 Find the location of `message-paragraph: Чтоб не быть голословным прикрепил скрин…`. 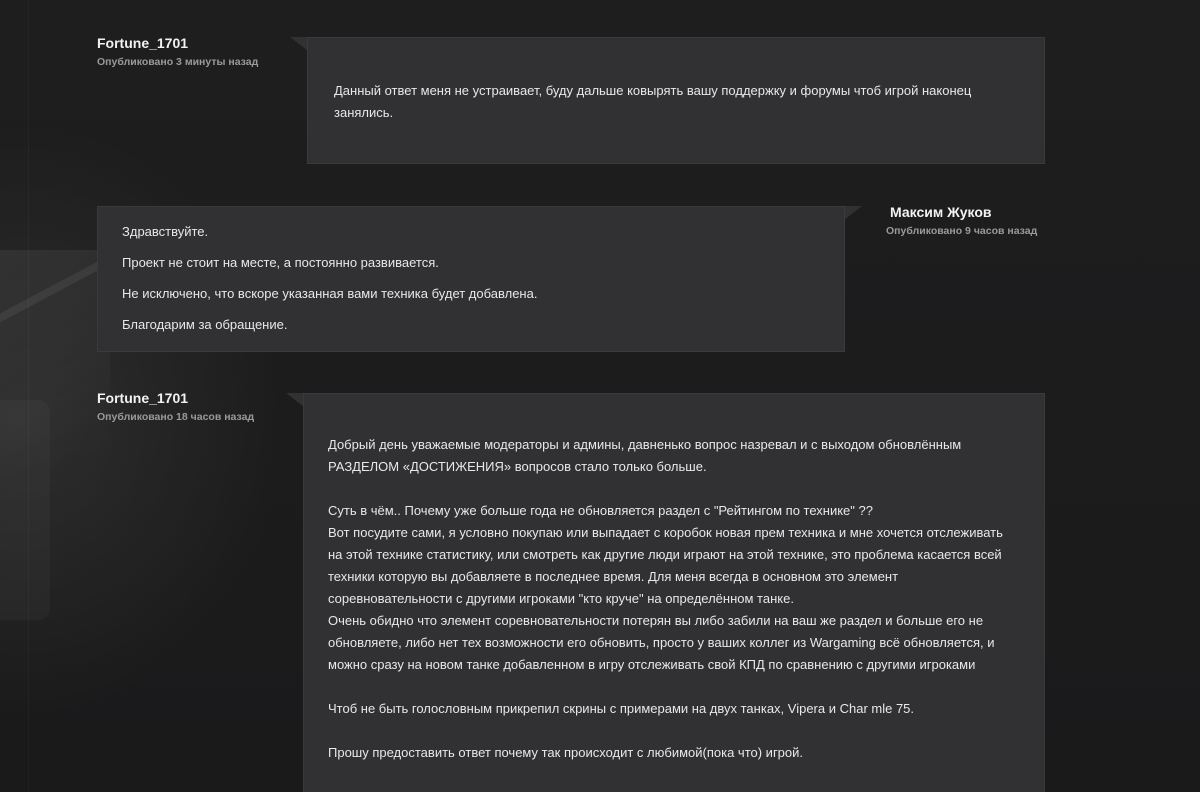

message-paragraph: Чтоб не быть голословным прикрепил скрин… is located at coordinates (621, 708).